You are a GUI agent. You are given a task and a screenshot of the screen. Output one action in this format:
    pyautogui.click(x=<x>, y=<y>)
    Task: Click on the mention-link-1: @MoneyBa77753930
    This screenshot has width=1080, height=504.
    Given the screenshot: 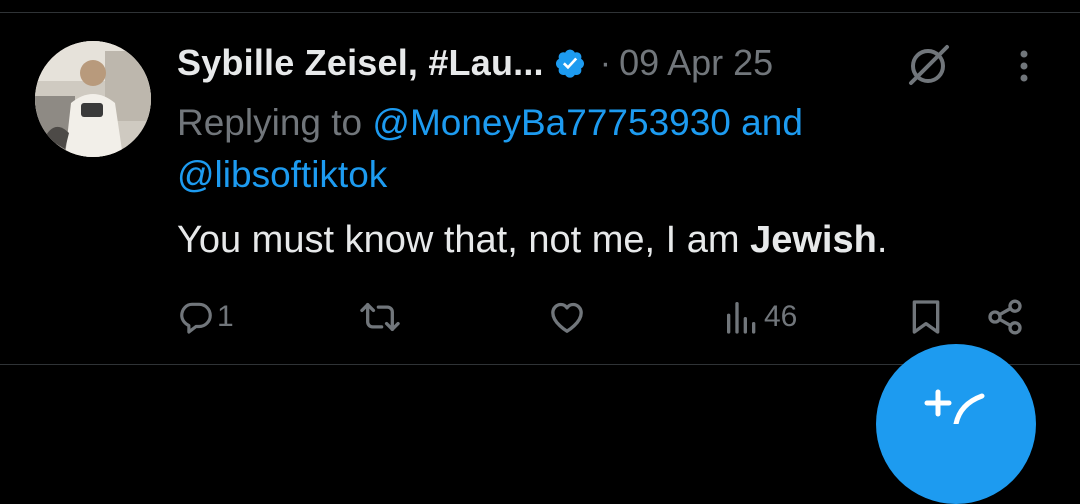 What is the action you would take?
    pyautogui.click(x=551, y=122)
    